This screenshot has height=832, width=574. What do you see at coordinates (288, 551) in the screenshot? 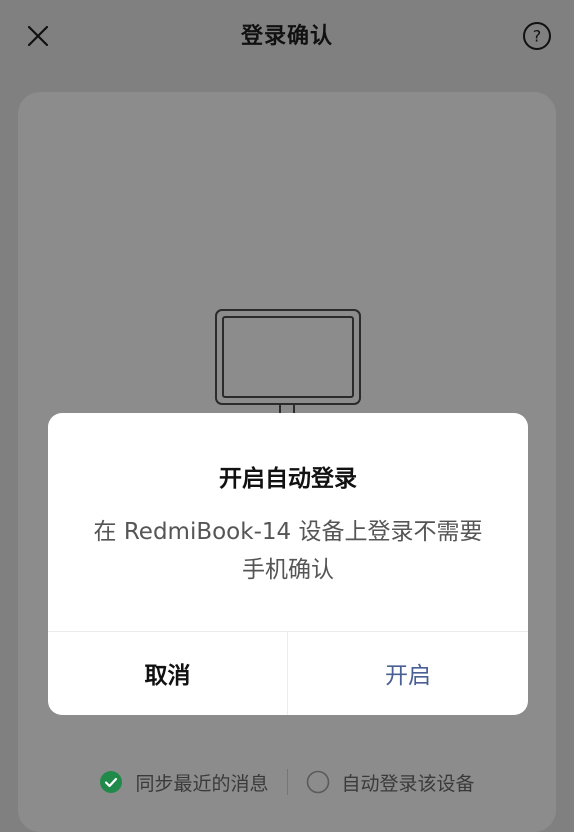
I see `dialog-message: 在 RedmiBook-14 设备上登录不需要 手机确认` at bounding box center [288, 551].